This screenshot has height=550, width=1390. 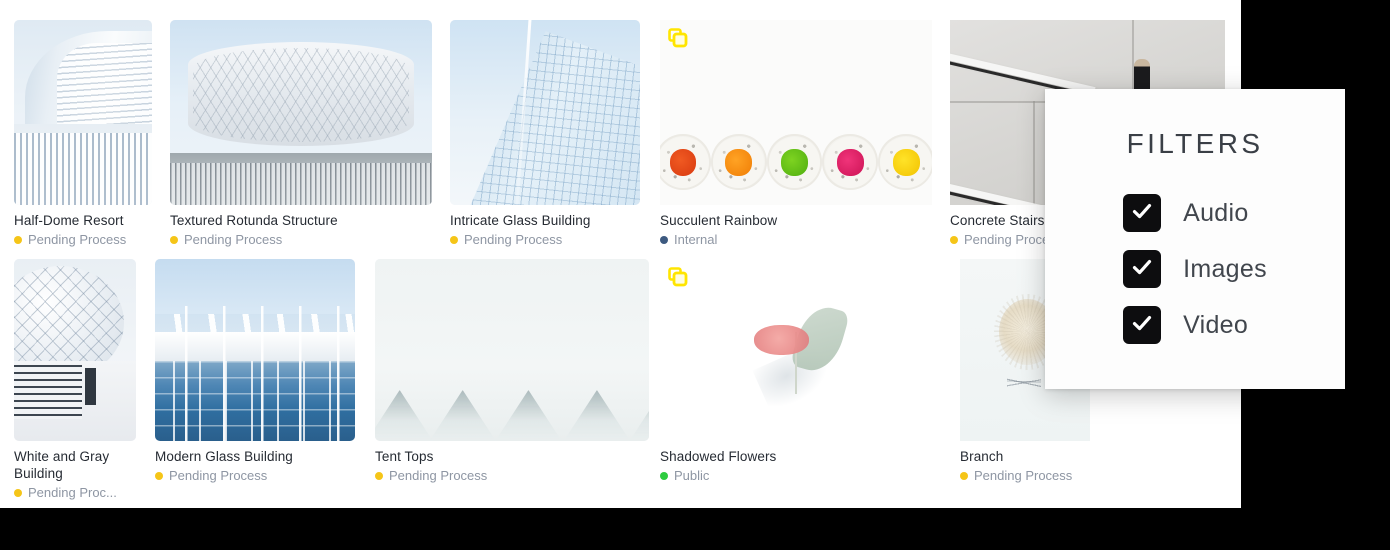 I want to click on asset-title: Textured Rotunda Structure, so click(x=254, y=220).